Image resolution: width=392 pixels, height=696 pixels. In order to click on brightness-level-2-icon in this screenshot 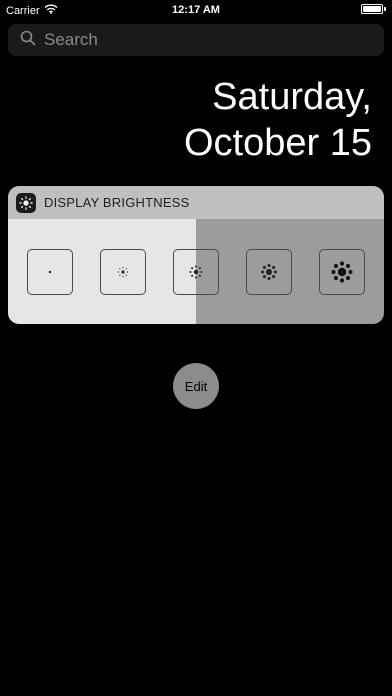, I will do `click(123, 271)`.